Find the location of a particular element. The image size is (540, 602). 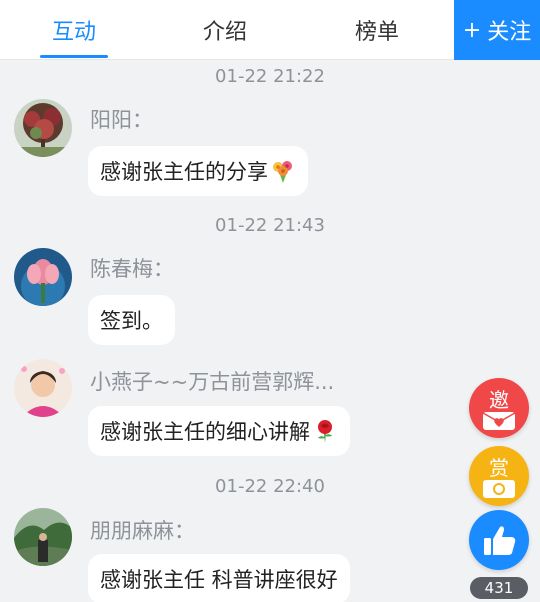

chat-message-text: 感谢张主任 科普讲座很好 is located at coordinates (219, 580).